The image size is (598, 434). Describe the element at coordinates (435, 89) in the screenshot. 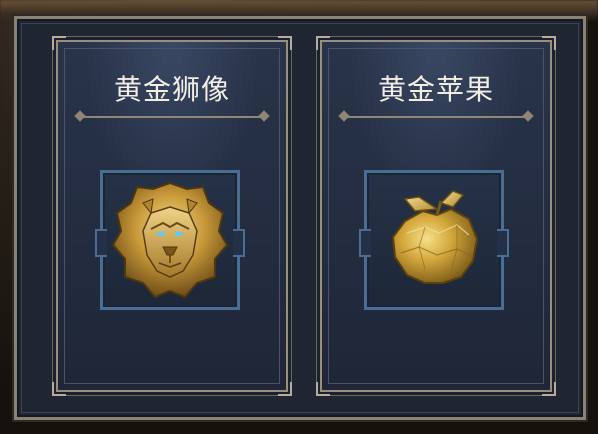

I see `item-title: 黄金苹果` at that location.